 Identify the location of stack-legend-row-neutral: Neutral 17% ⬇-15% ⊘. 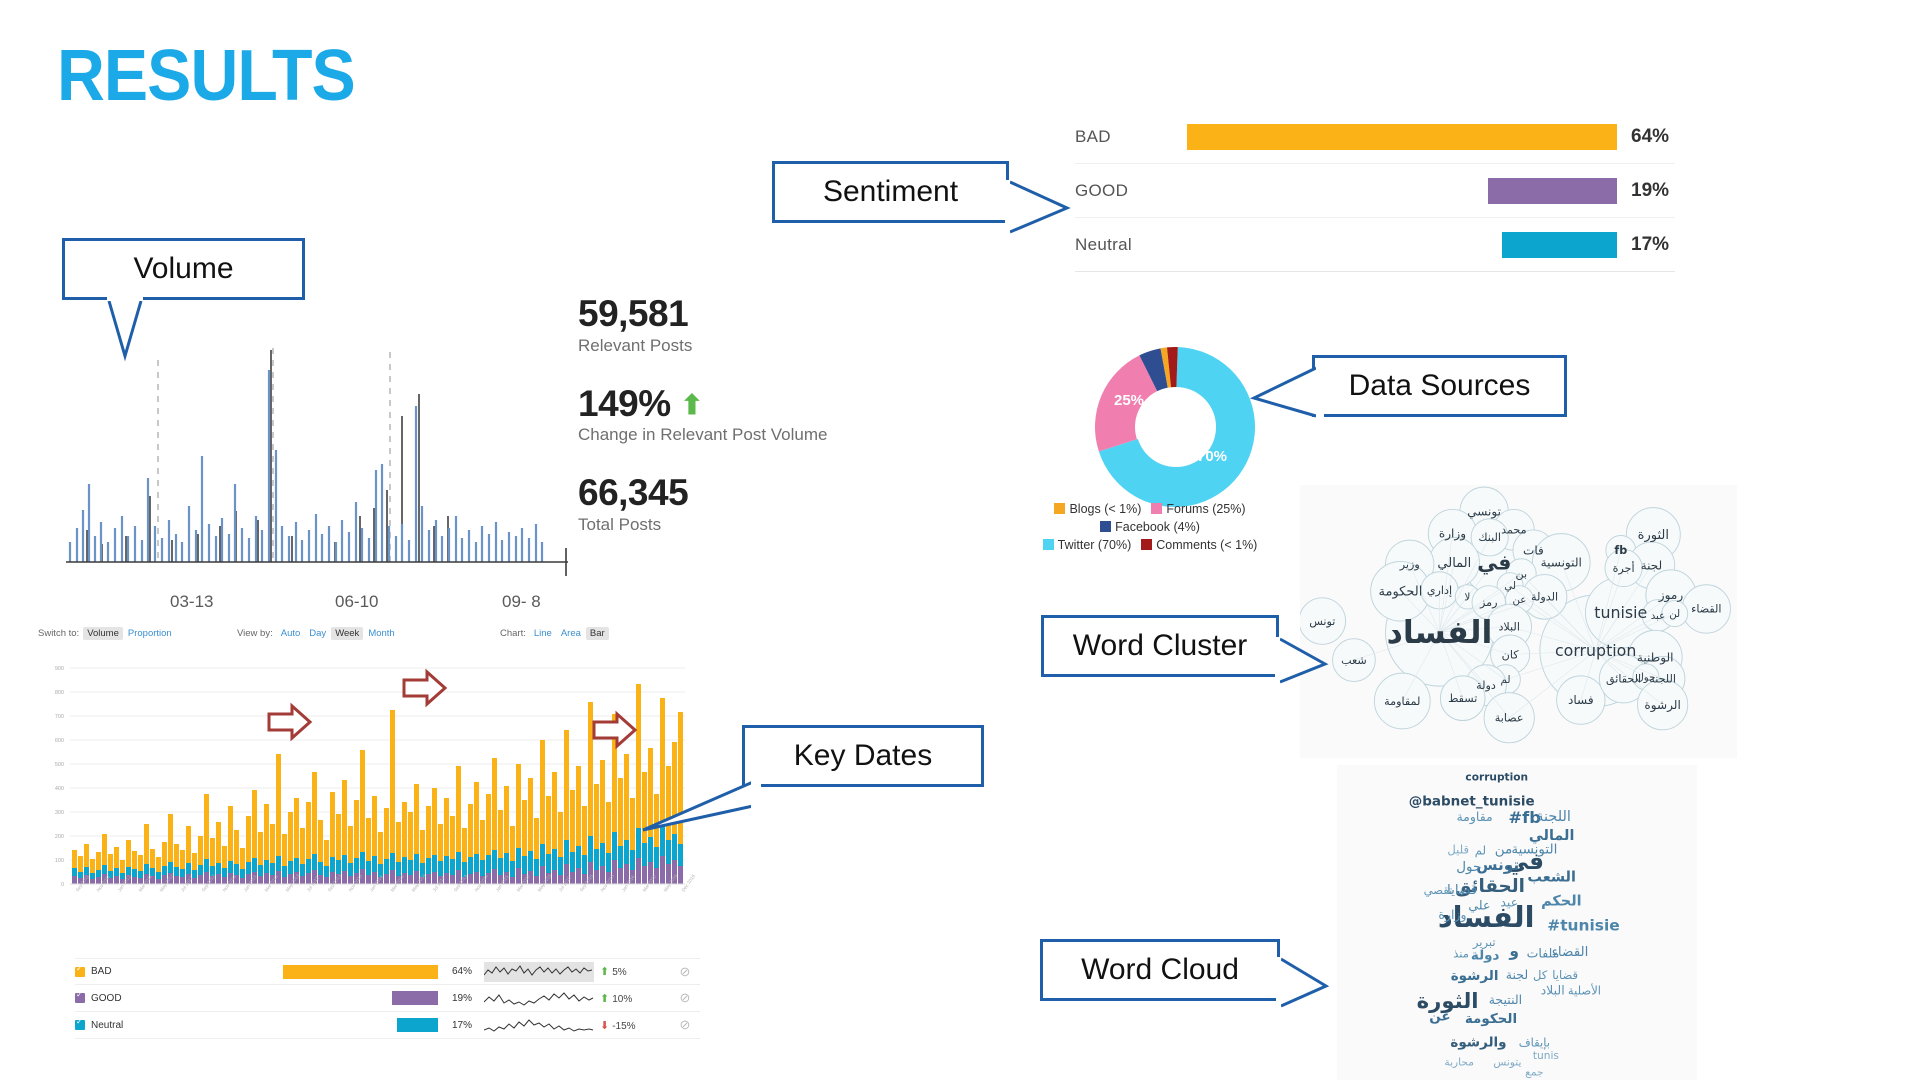
(387, 1025).